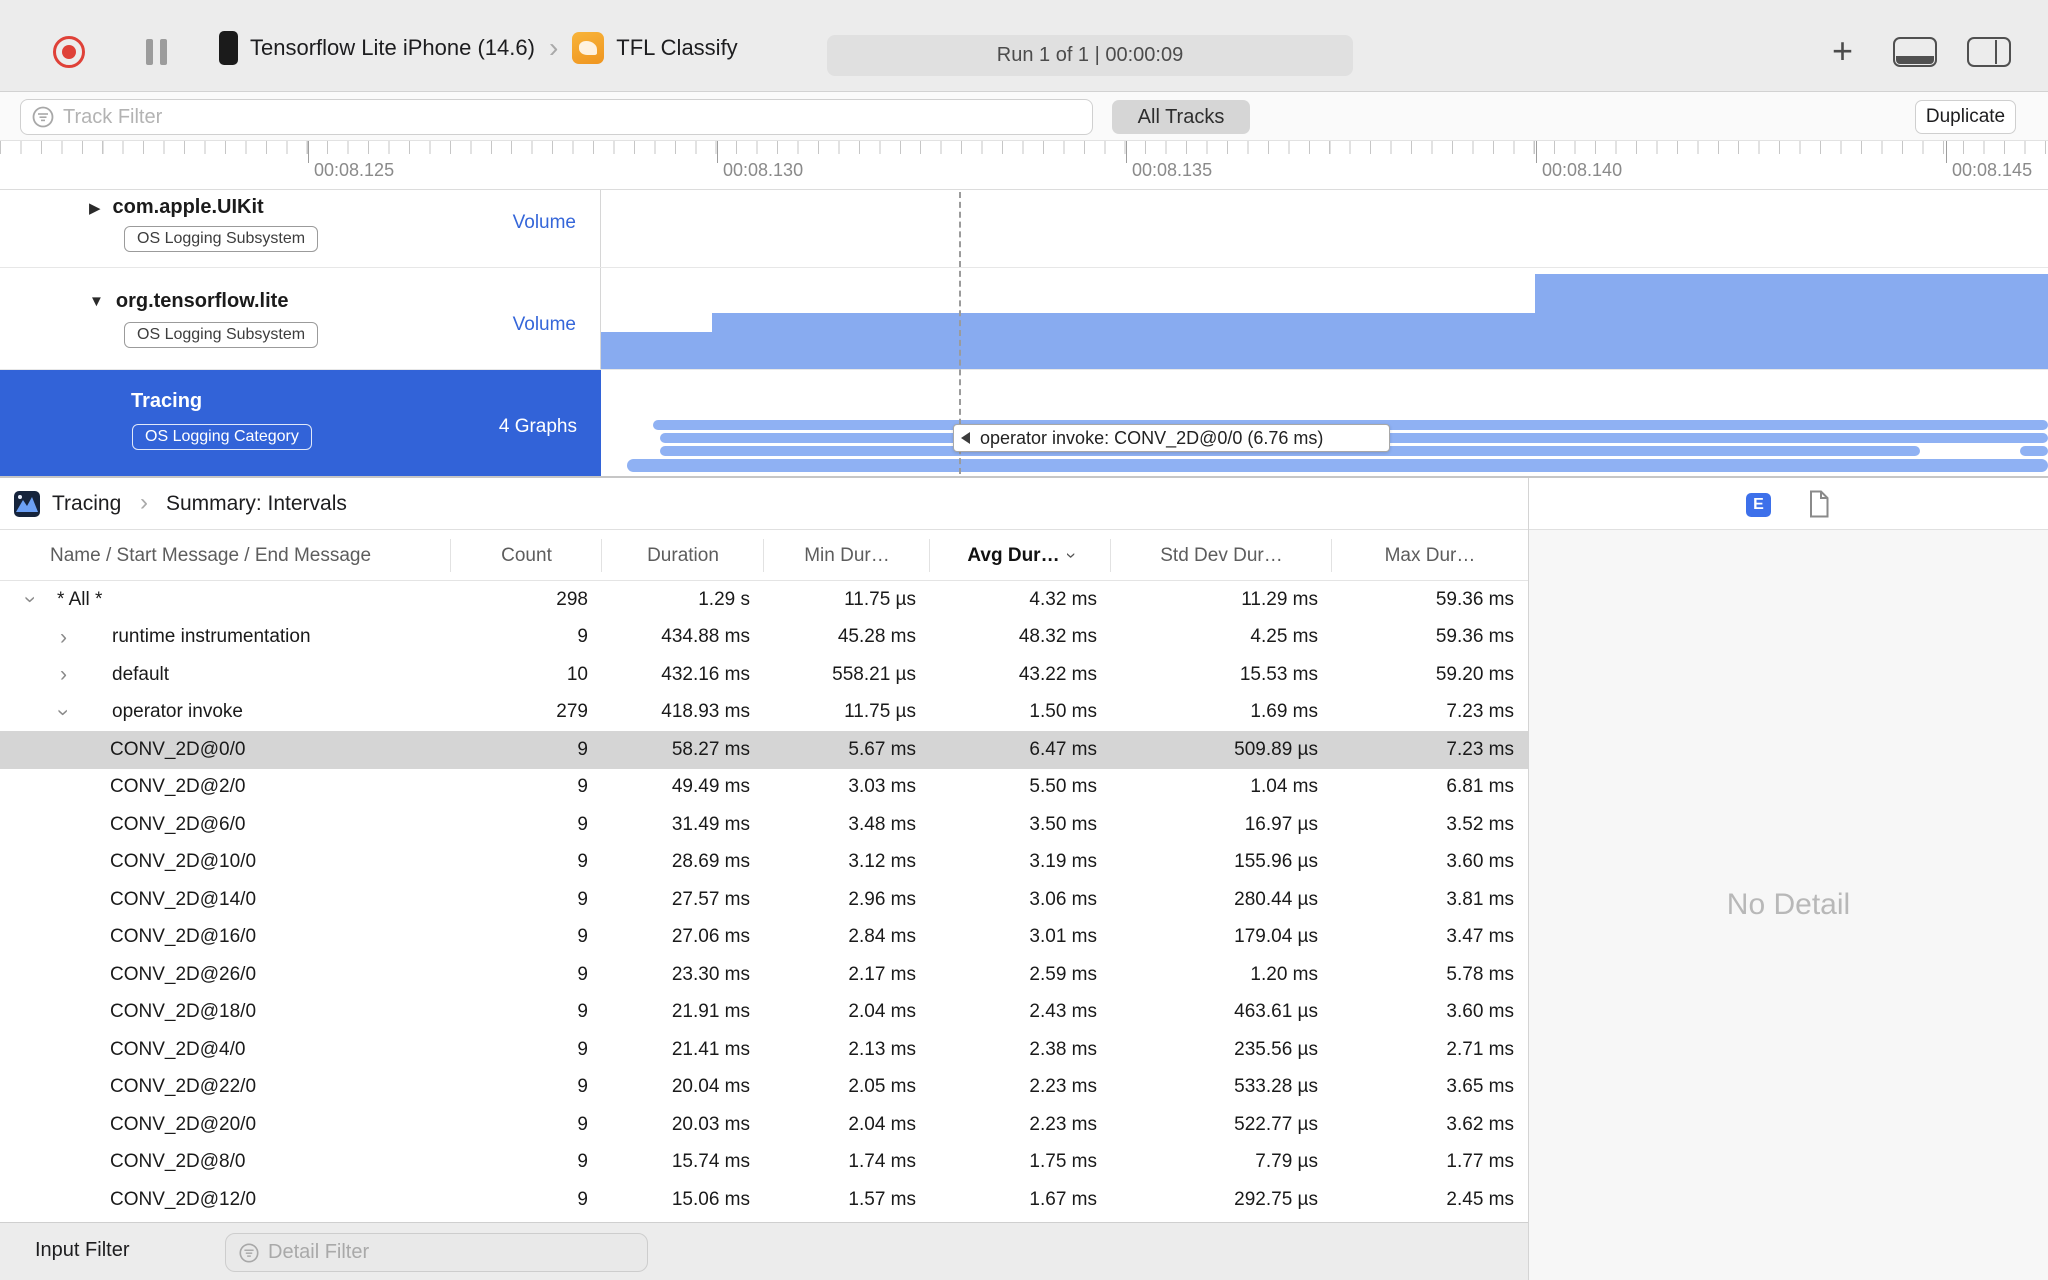  Describe the element at coordinates (183, 974) in the screenshot. I see `row-name: CONV_2D@26/0` at that location.